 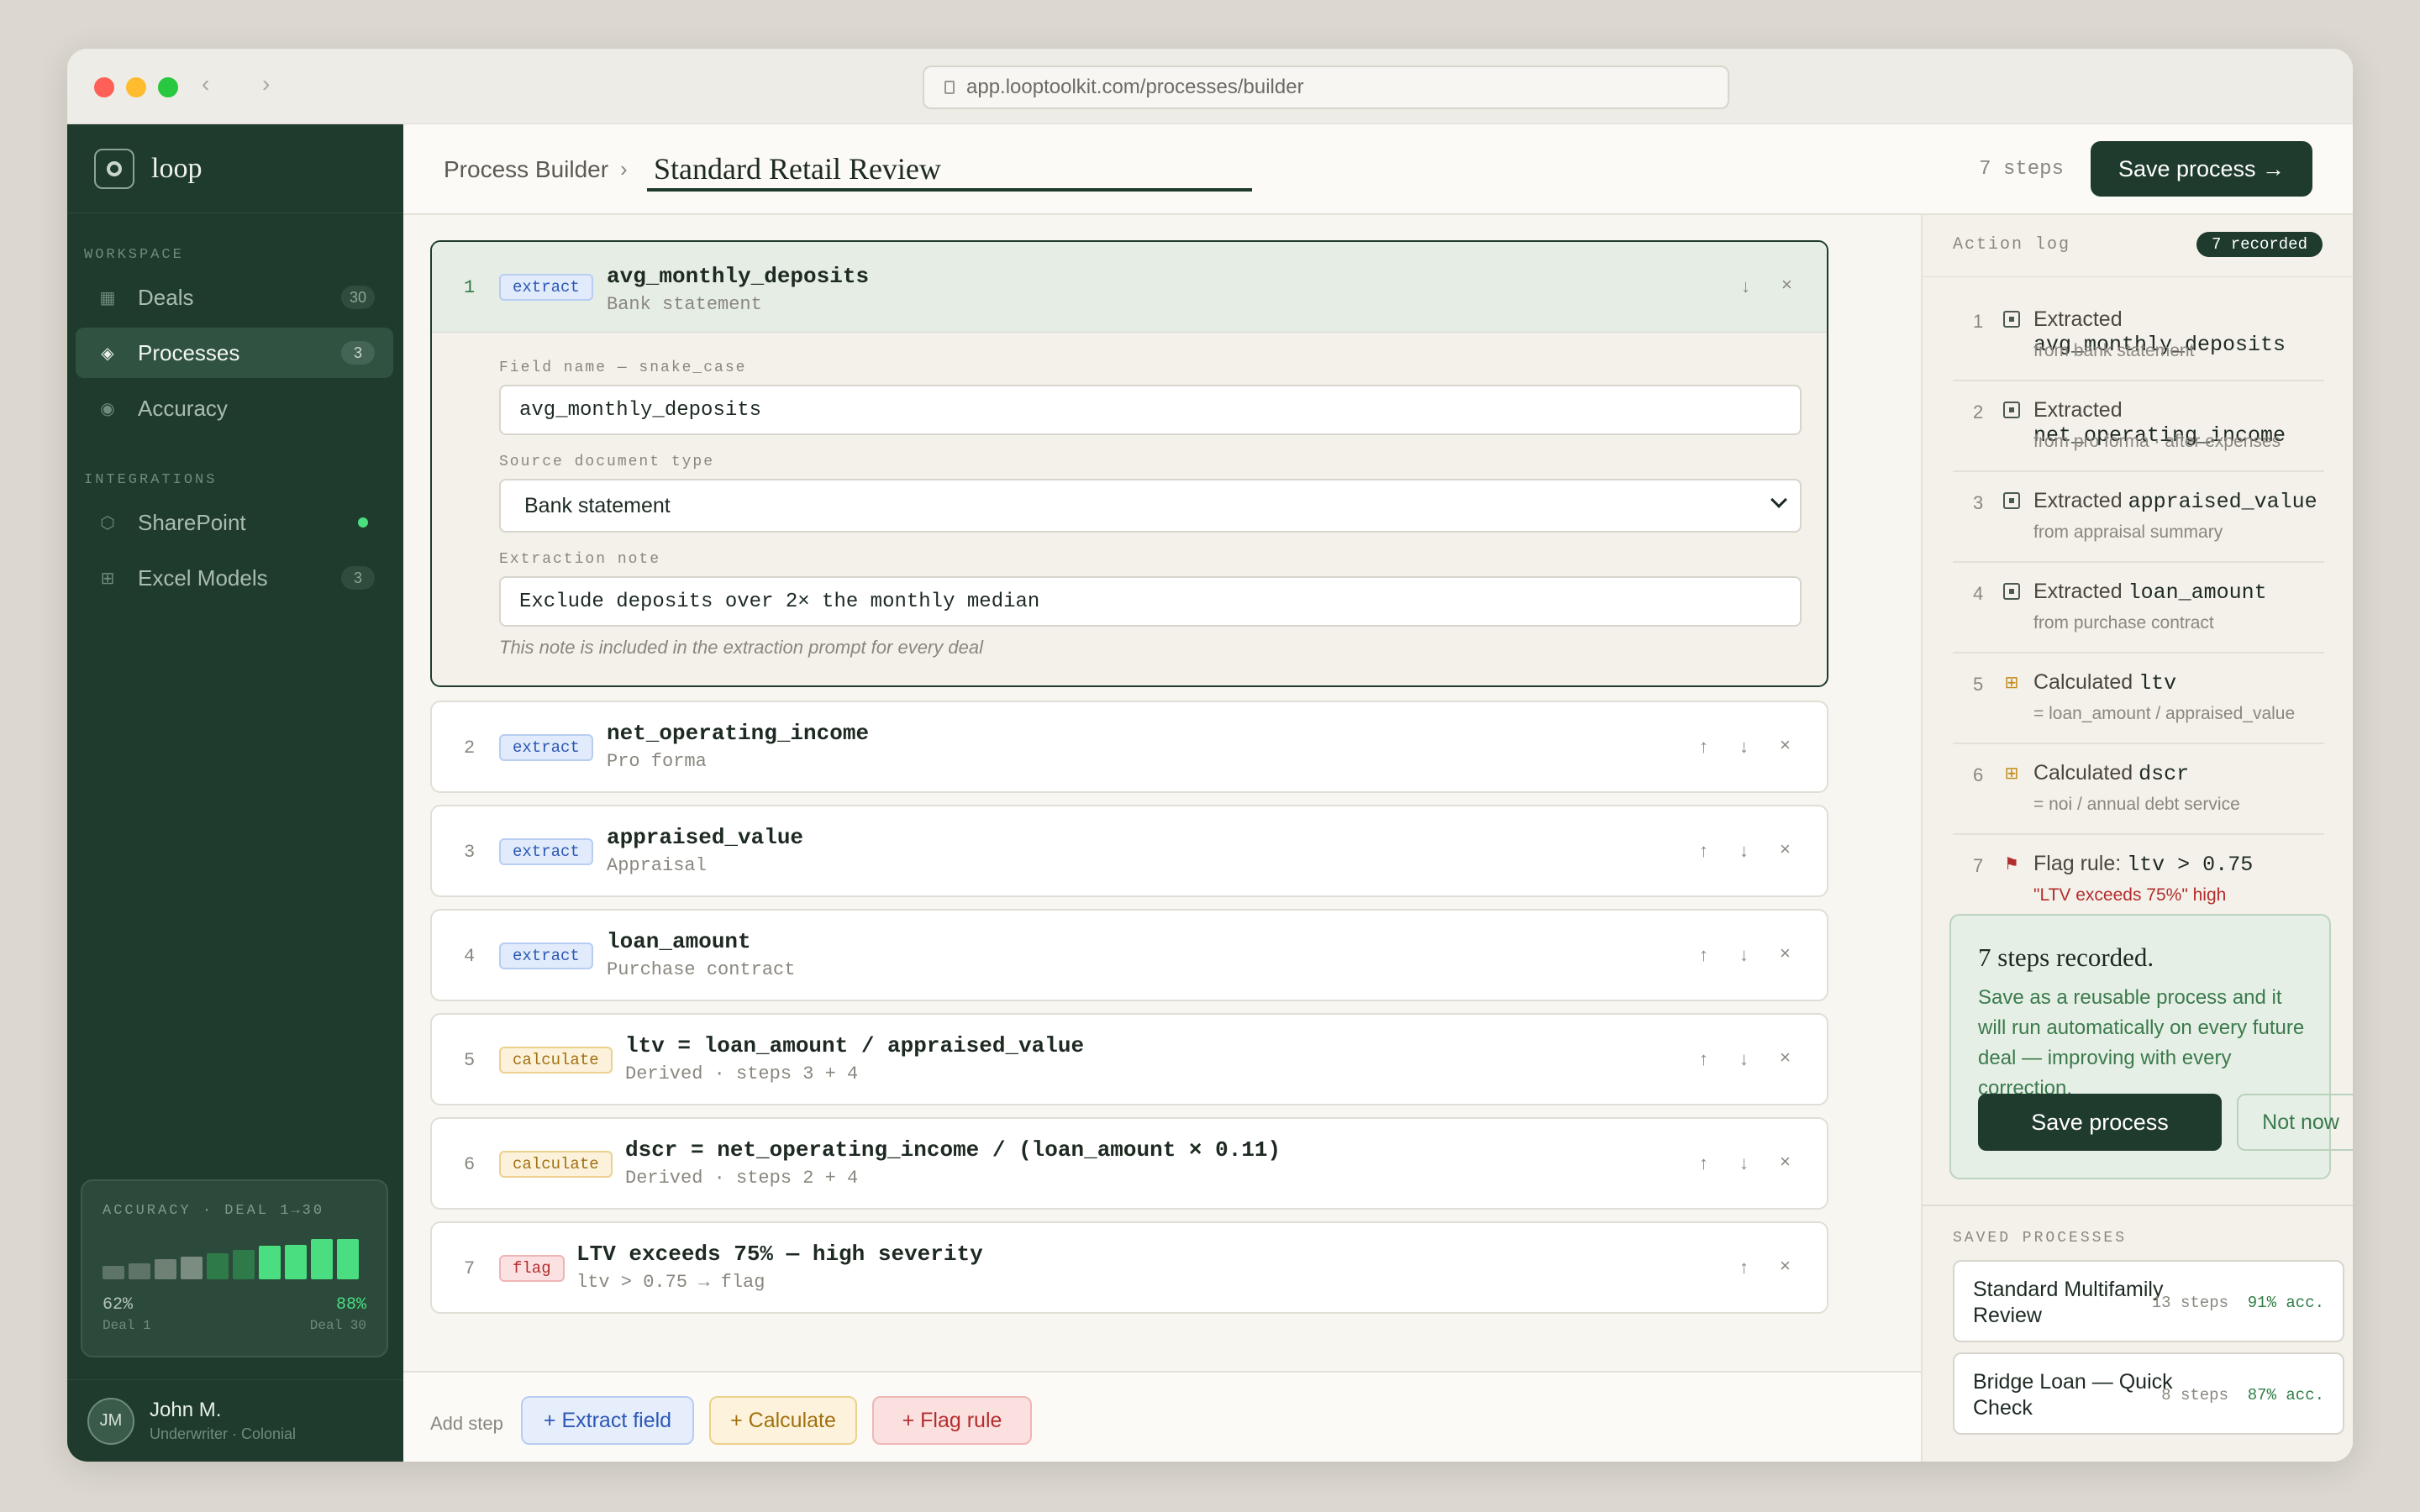 What do you see at coordinates (952, 1420) in the screenshot?
I see `add-flag-rule-button: + Flag rule` at bounding box center [952, 1420].